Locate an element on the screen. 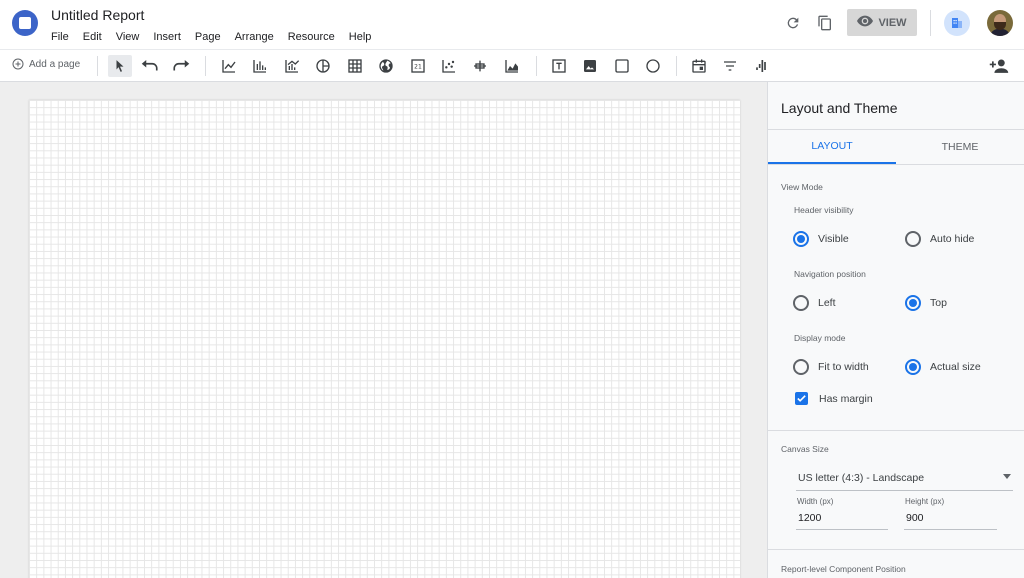 Image resolution: width=1024 pixels, height=578 pixels. add-person-icon is located at coordinates (999, 66).